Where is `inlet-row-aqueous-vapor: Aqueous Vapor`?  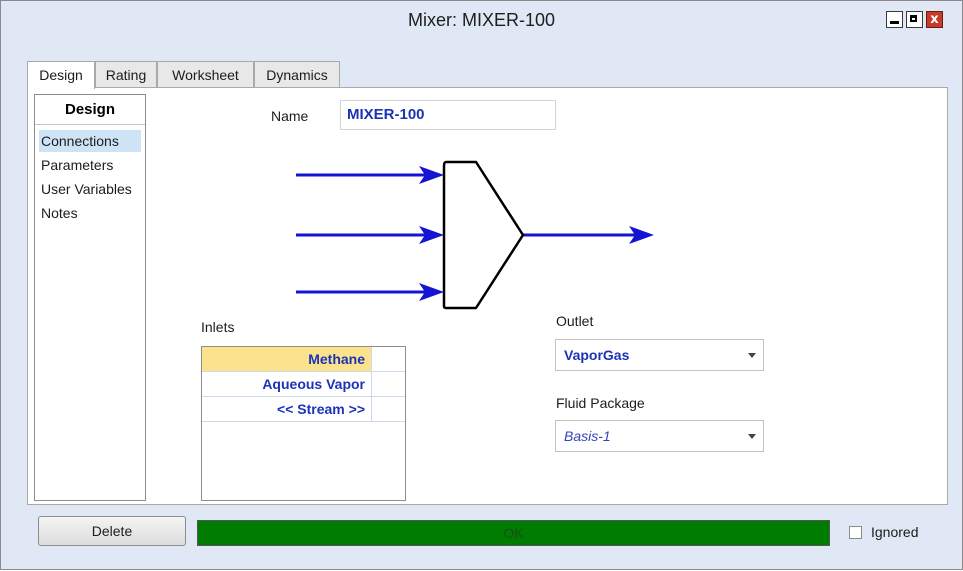 inlet-row-aqueous-vapor: Aqueous Vapor is located at coordinates (287, 384).